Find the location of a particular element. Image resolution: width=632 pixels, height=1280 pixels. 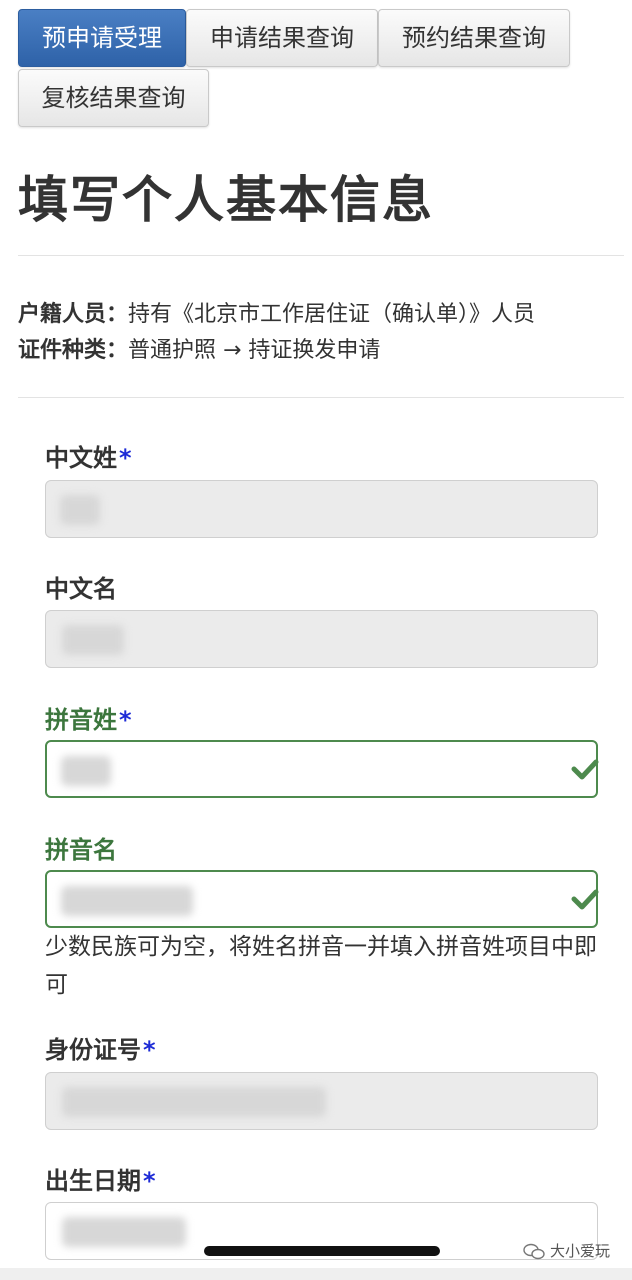

tab-review-result: 复核结果查询 is located at coordinates (113, 98).